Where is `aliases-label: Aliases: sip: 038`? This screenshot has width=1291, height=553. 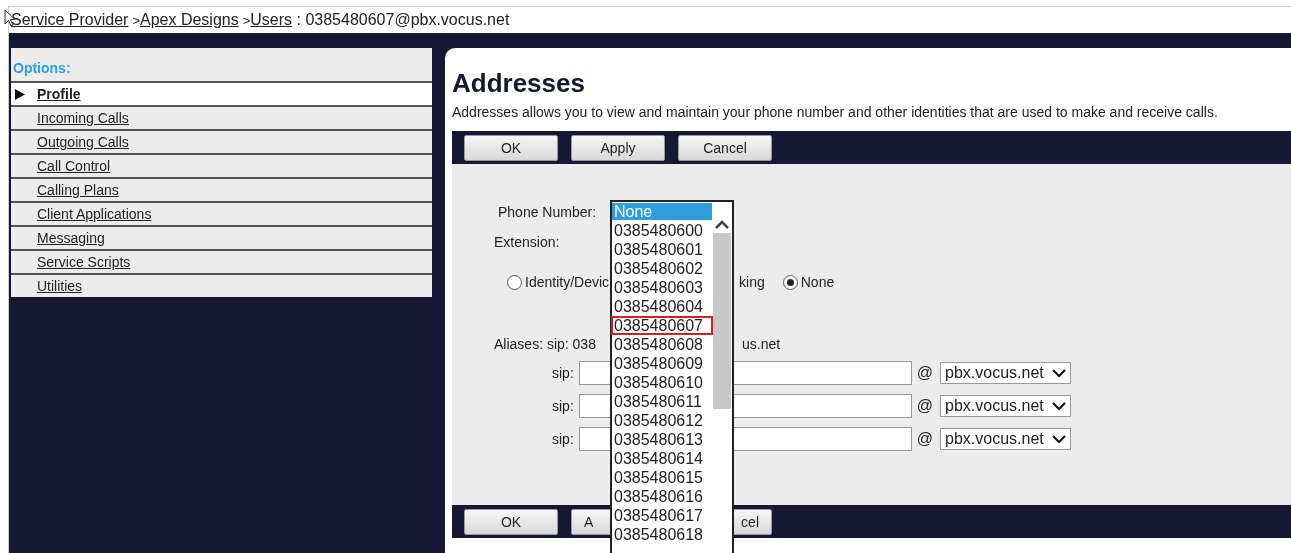
aliases-label: Aliases: sip: 038 is located at coordinates (545, 344).